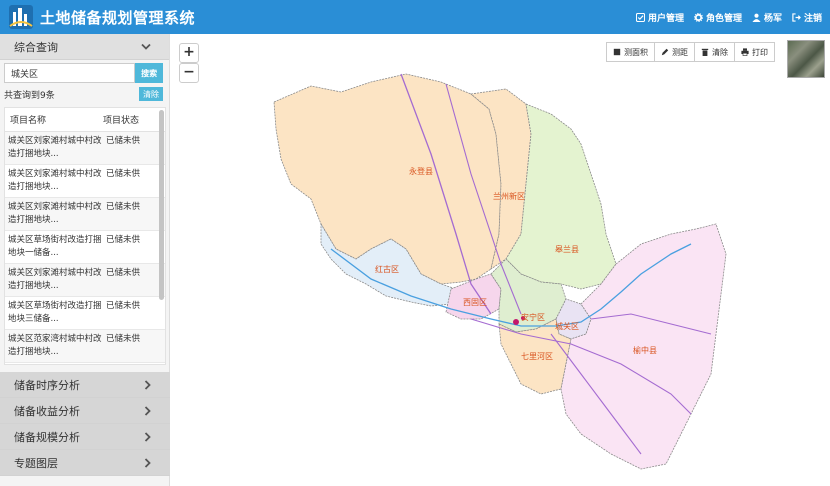 The width and height of the screenshot is (830, 486). I want to click on top-bar: 土地储备规划管理系统 用户管理 角色管理 杨军 注销, so click(415, 17).